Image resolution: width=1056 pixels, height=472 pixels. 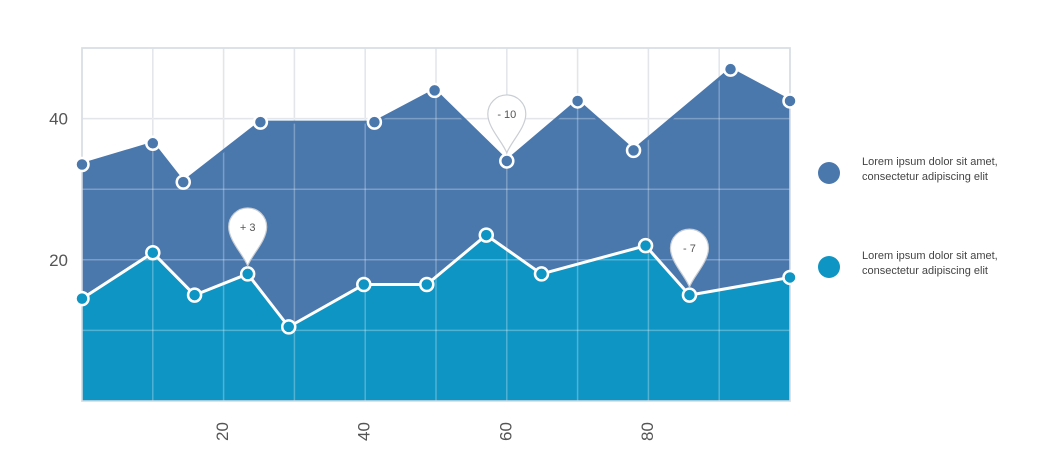 What do you see at coordinates (222, 431) in the screenshot?
I see `x-tick-label: 20` at bounding box center [222, 431].